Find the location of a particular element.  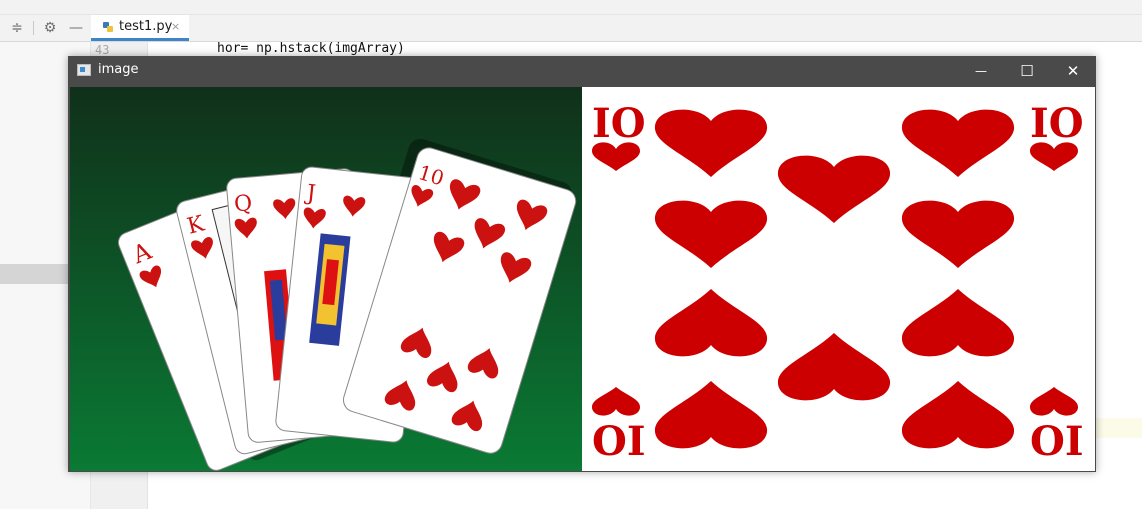

maximize-button: ☐ is located at coordinates (1027, 71).